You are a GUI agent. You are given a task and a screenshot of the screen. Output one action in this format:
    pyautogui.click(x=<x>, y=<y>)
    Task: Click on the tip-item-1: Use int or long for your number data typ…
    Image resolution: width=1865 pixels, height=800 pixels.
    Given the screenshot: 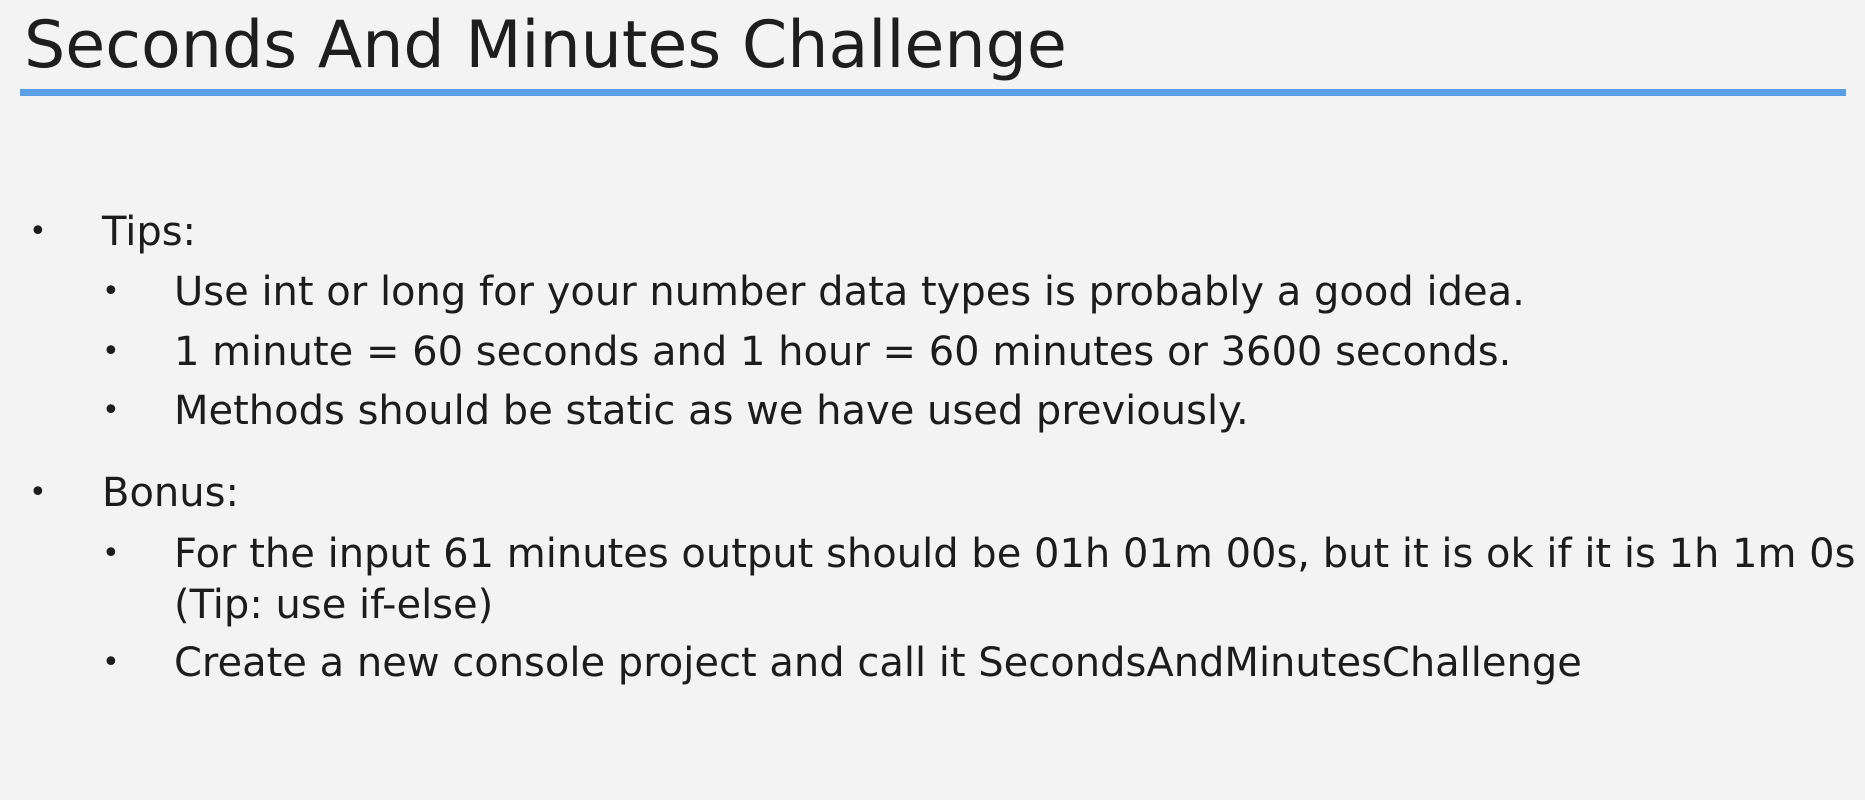 What is the action you would take?
    pyautogui.click(x=849, y=292)
    